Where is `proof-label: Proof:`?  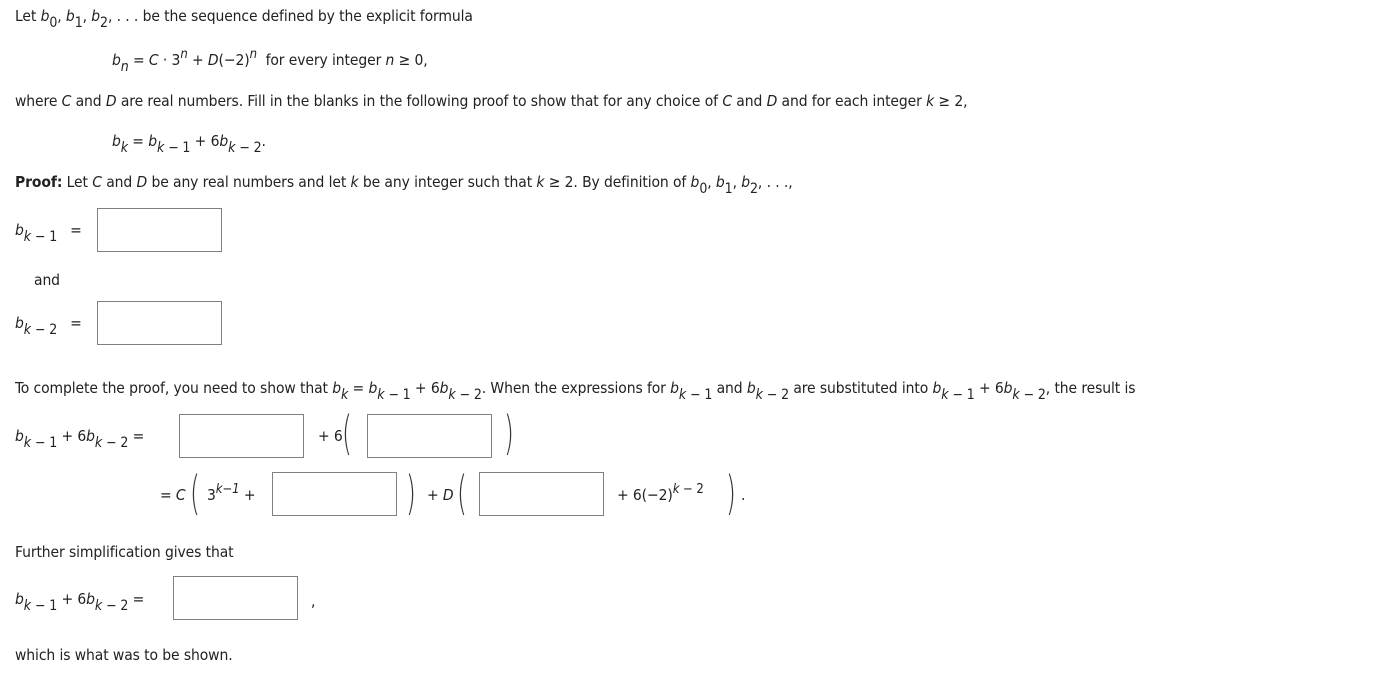
proof-label: Proof: is located at coordinates (39, 182).